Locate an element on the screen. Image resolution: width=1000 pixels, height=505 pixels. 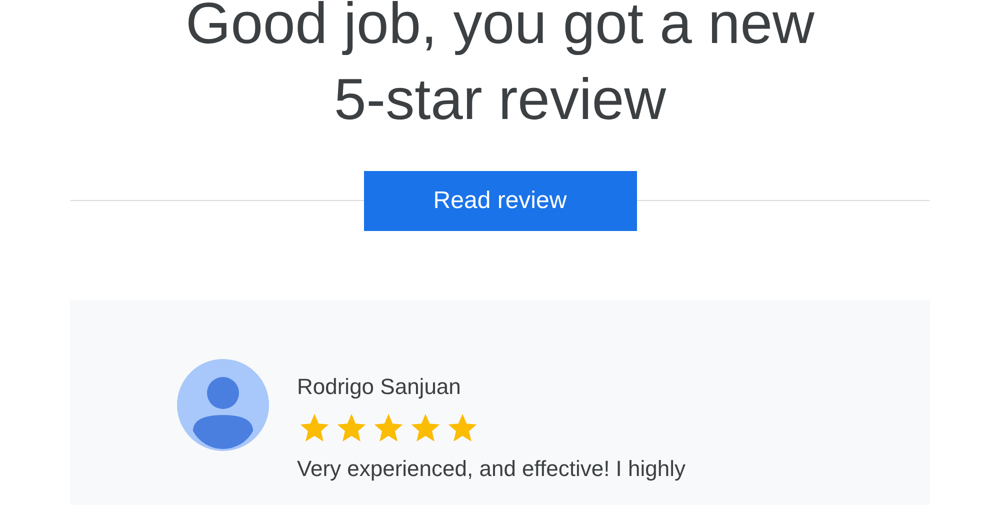
avatar-icon is located at coordinates (223, 405).